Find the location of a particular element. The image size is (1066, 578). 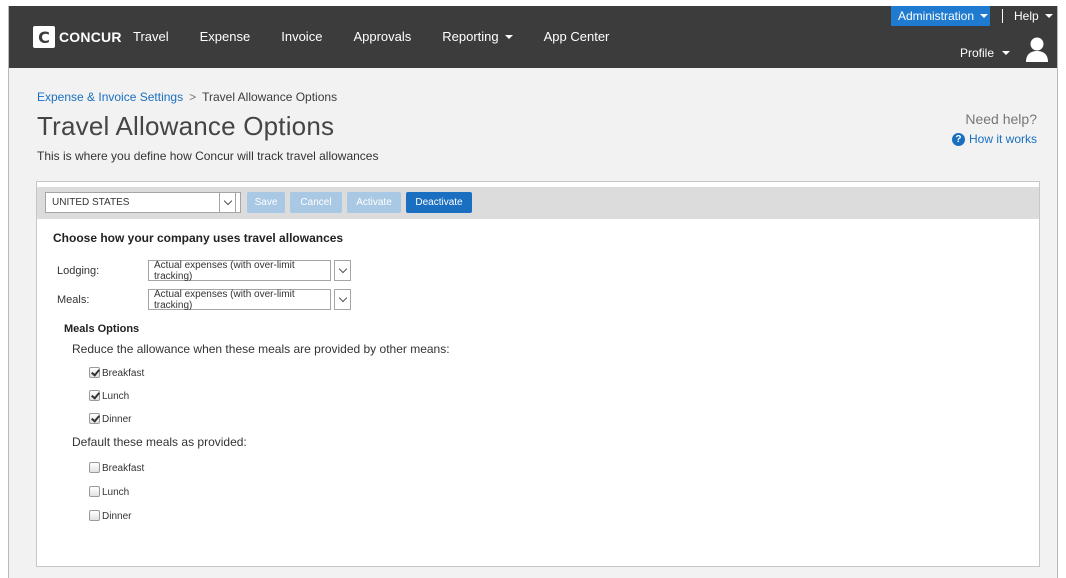

nav-approvals: Approvals is located at coordinates (382, 36).